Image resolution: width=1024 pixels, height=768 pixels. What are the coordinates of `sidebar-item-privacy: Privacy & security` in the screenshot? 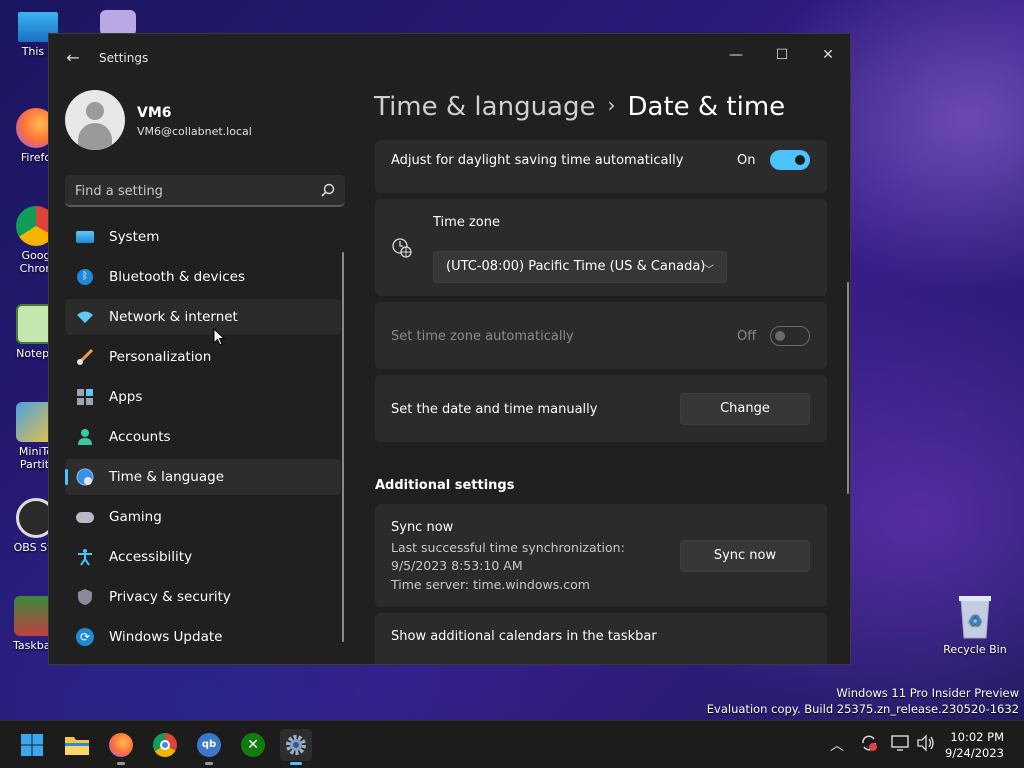 It's located at (203, 597).